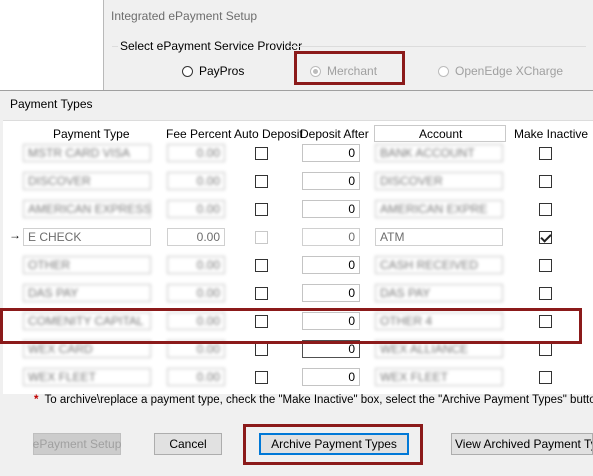 The image size is (593, 476). I want to click on account-field: BANK ACCOUNT, so click(439, 153).